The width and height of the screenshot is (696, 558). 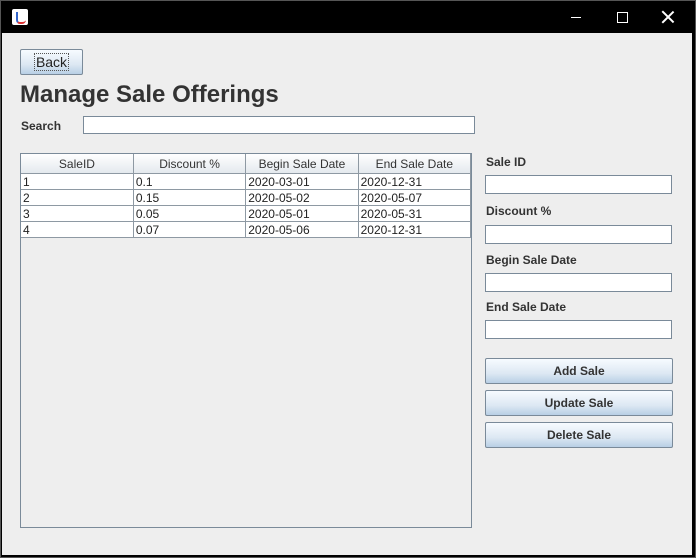 I want to click on cell-saleid: 4, so click(x=77, y=229).